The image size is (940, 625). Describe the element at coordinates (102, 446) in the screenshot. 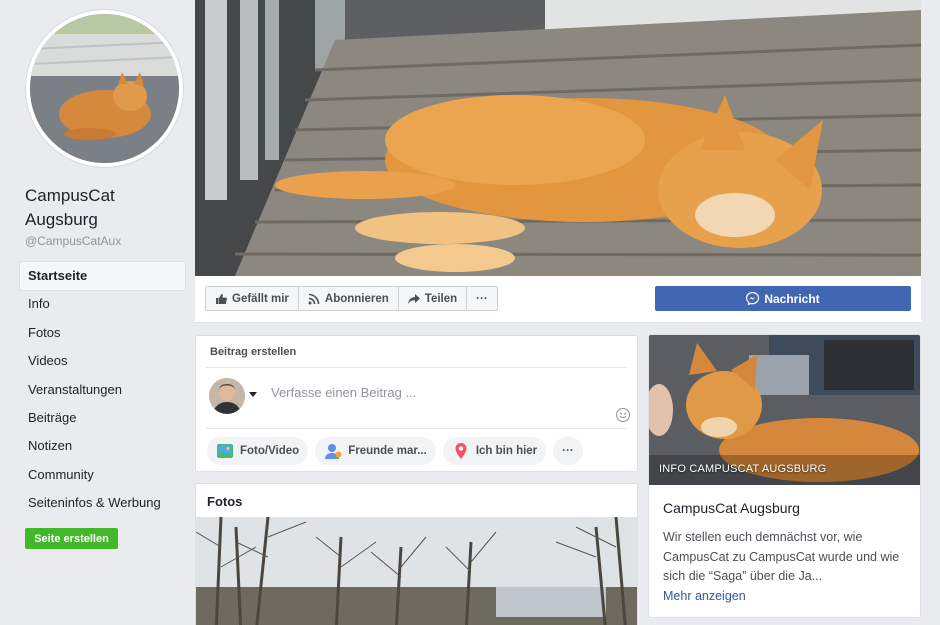

I see `sidebar-item-notizen: Notizen` at that location.